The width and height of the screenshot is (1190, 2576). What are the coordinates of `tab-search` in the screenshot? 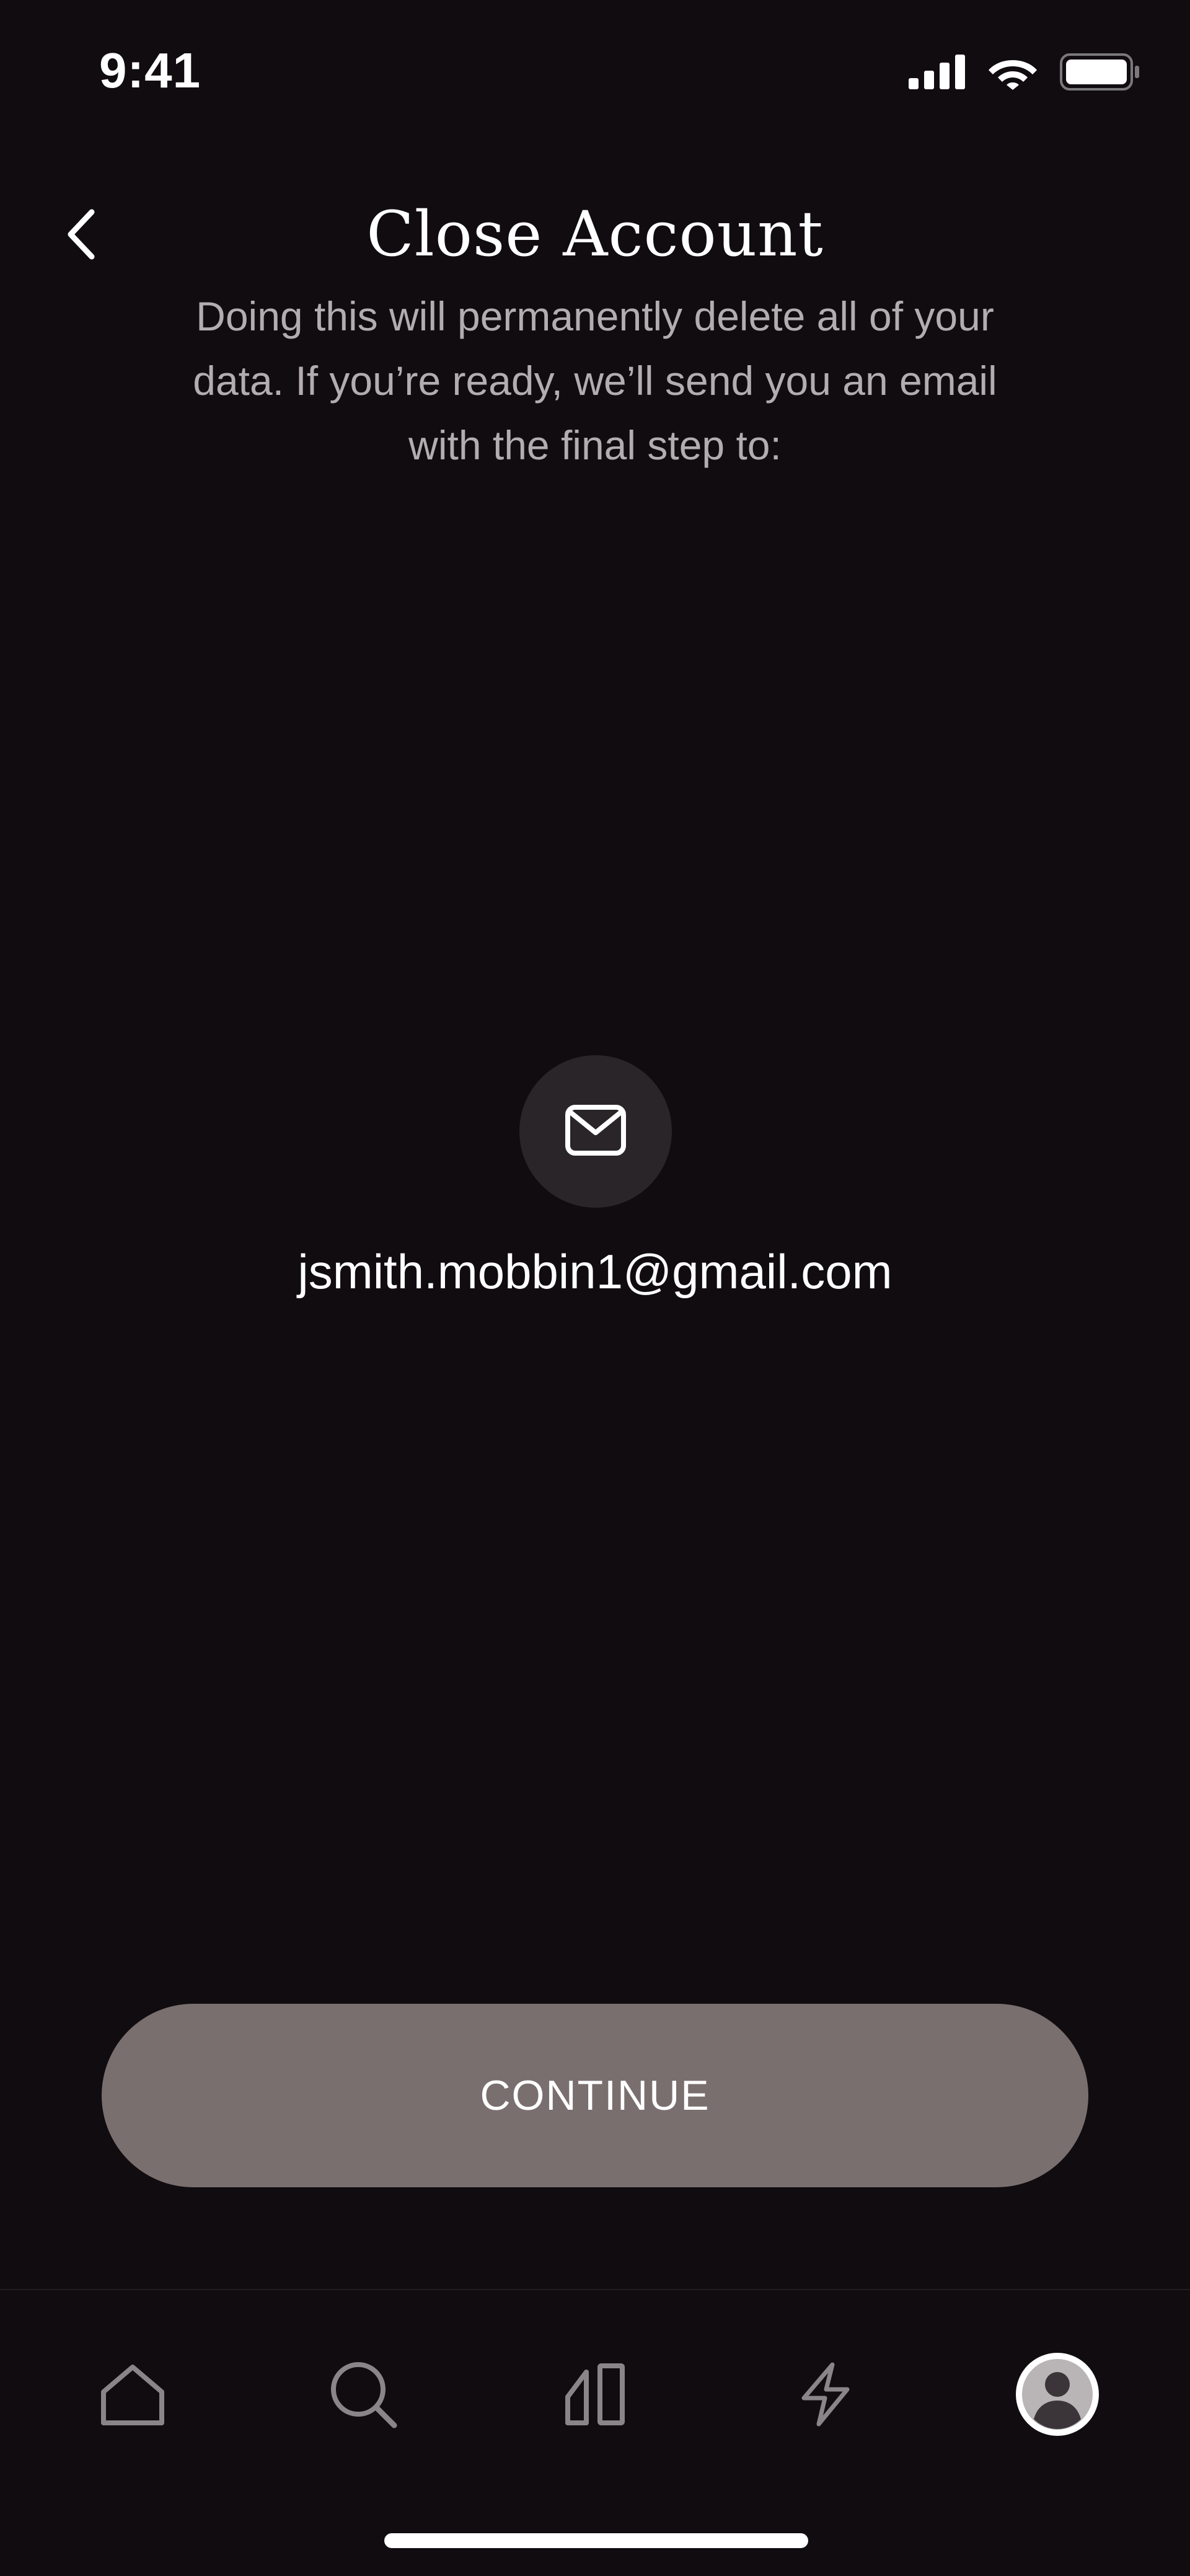 It's located at (363, 2396).